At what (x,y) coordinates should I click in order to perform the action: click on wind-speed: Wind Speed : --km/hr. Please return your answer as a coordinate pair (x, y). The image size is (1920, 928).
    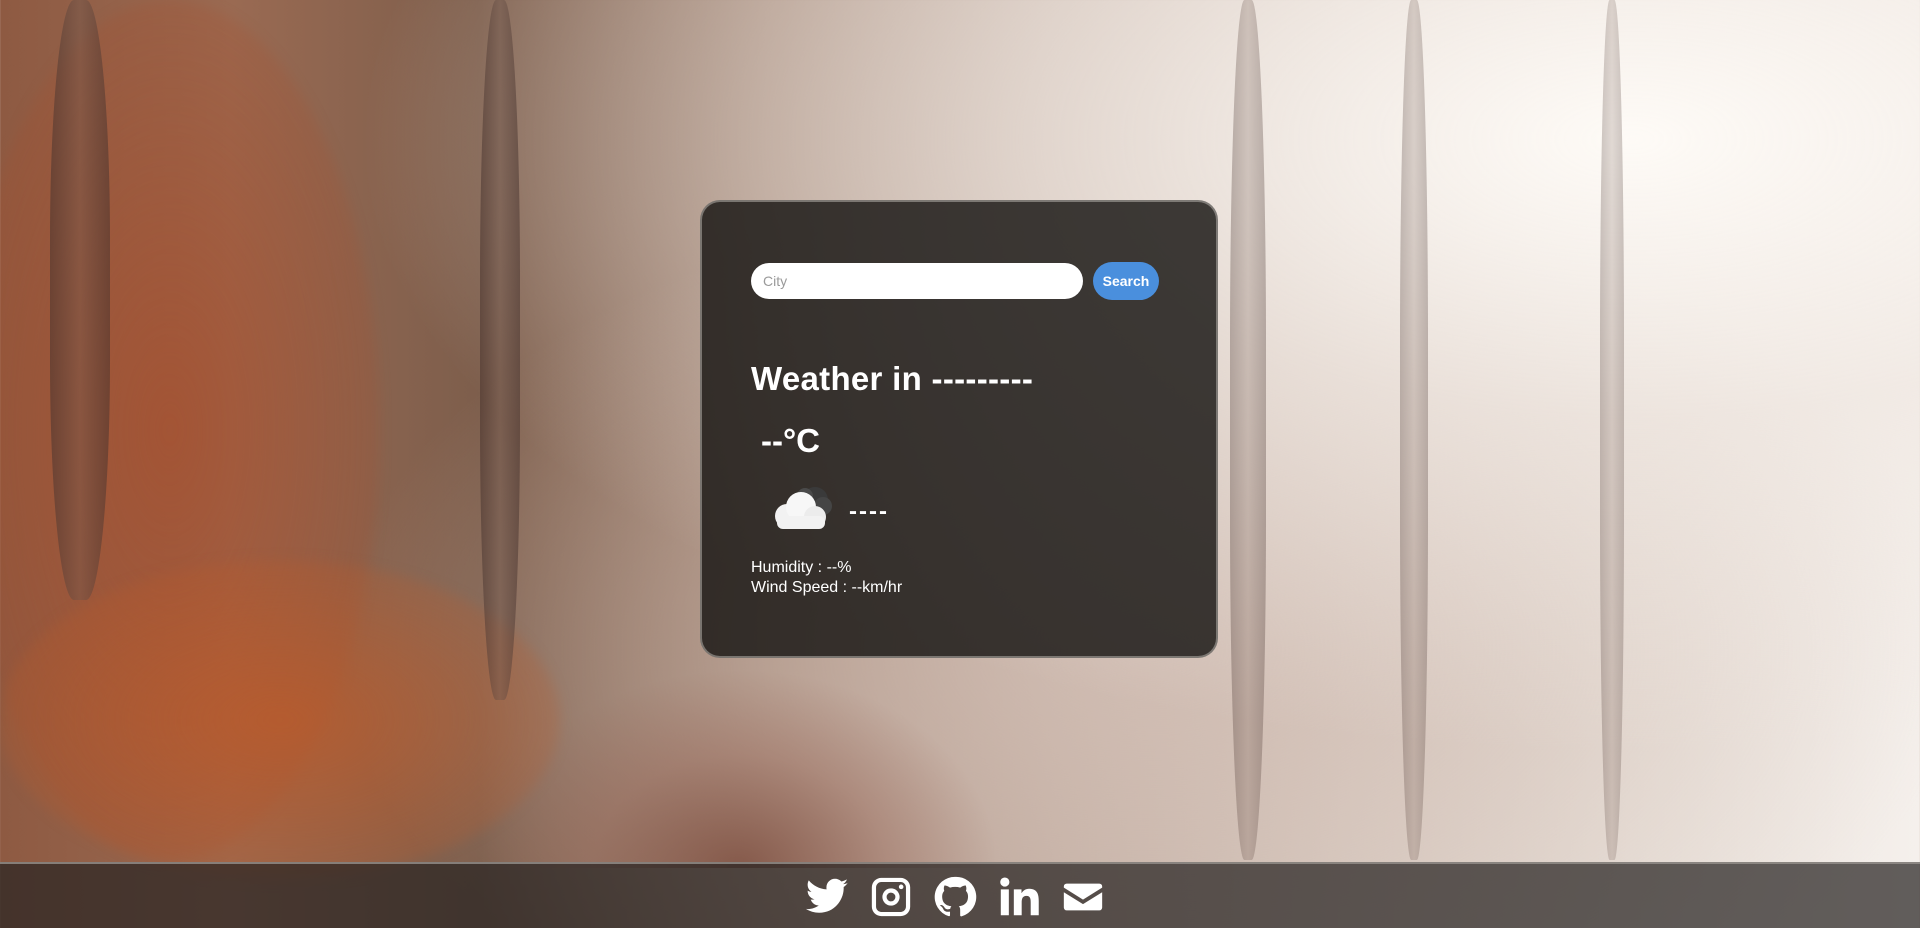
    Looking at the image, I should click on (827, 587).